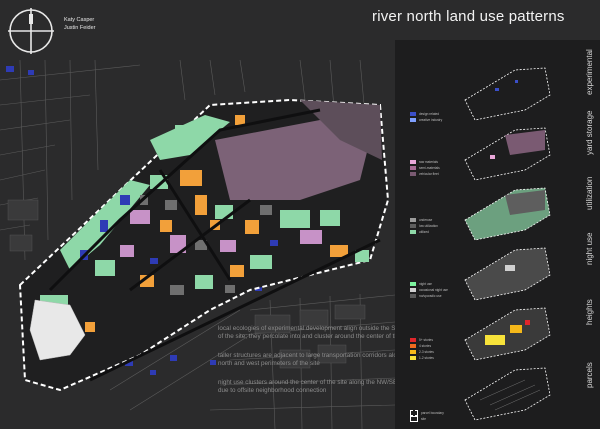 The image size is (600, 429). Describe the element at coordinates (425, 346) in the screenshot. I see `legend-label: 4 stories` at that location.